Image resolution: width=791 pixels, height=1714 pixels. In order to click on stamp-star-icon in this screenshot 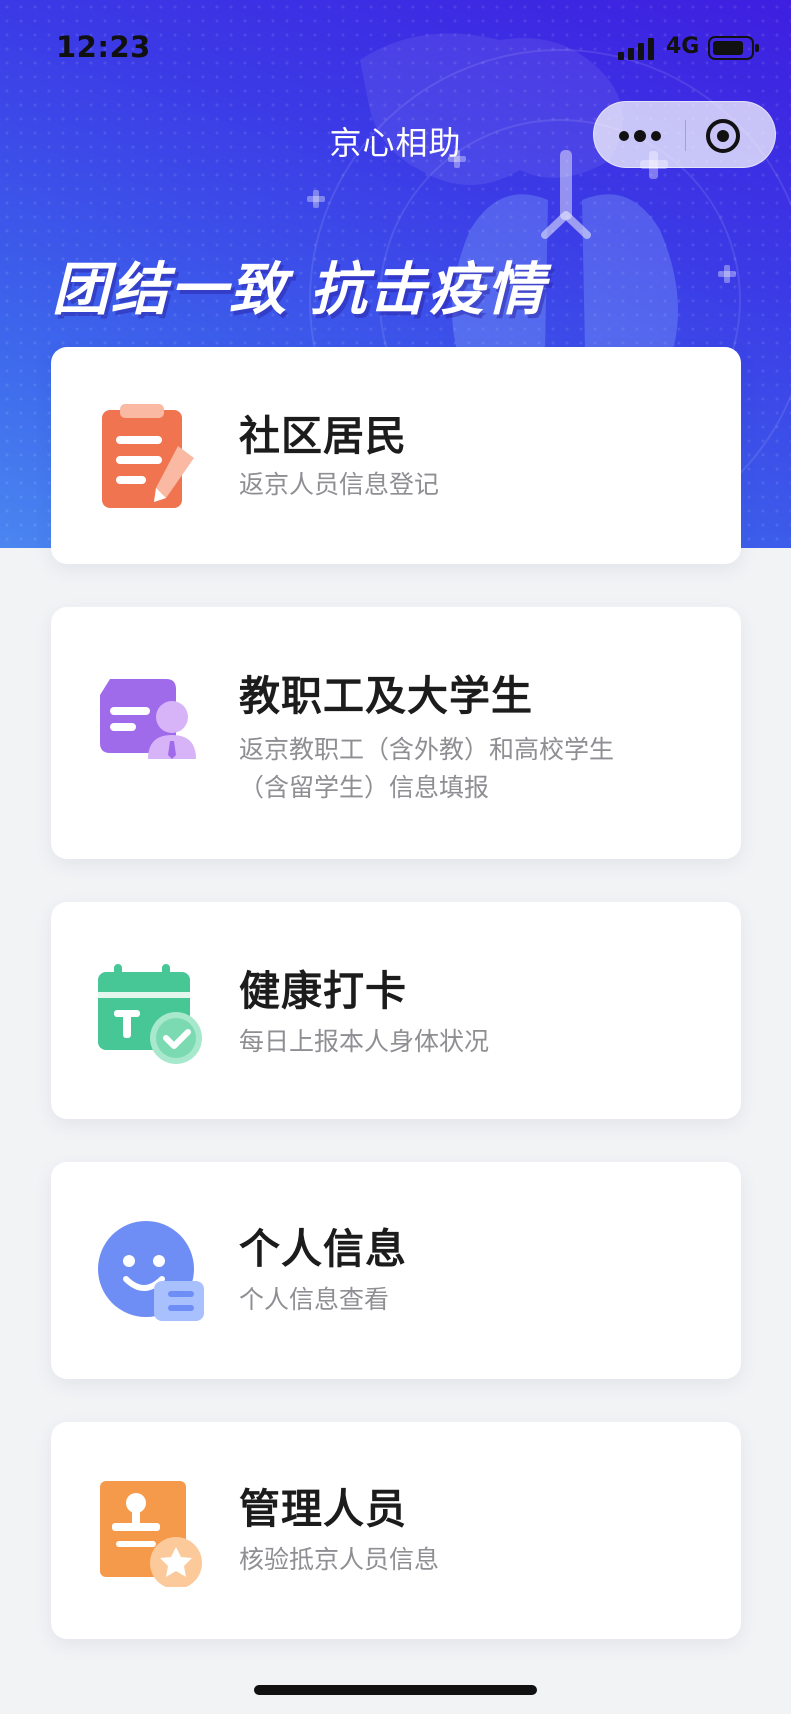, I will do `click(151, 1534)`.